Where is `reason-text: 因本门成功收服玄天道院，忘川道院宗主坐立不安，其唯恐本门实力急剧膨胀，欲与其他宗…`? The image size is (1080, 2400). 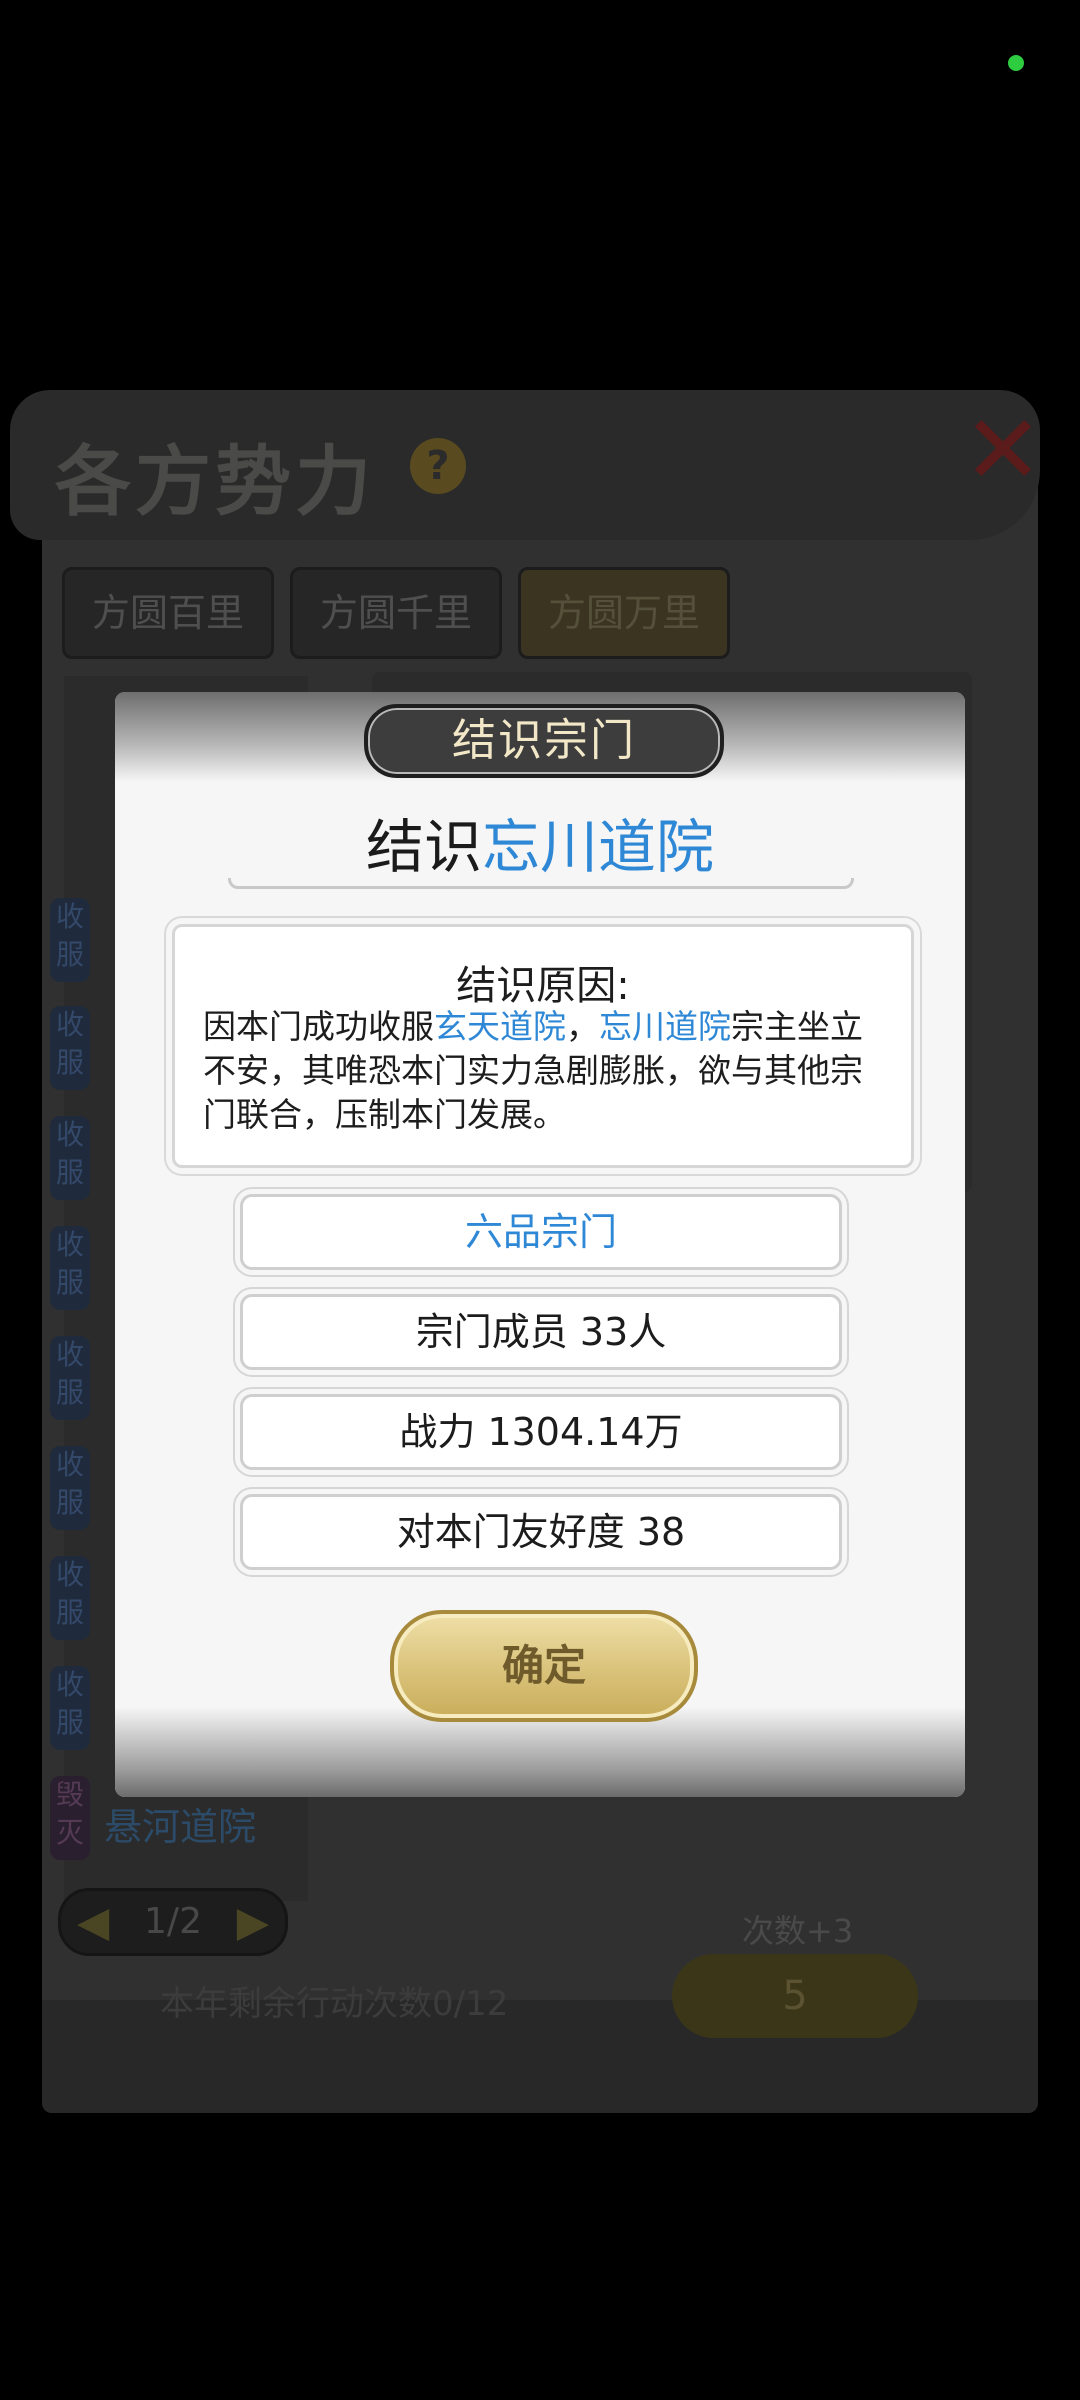 reason-text: 因本门成功收服玄天道院，忘川道院宗主坐立不安，其唯恐本门实力急剧膨胀，欲与其他宗… is located at coordinates (546, 1071).